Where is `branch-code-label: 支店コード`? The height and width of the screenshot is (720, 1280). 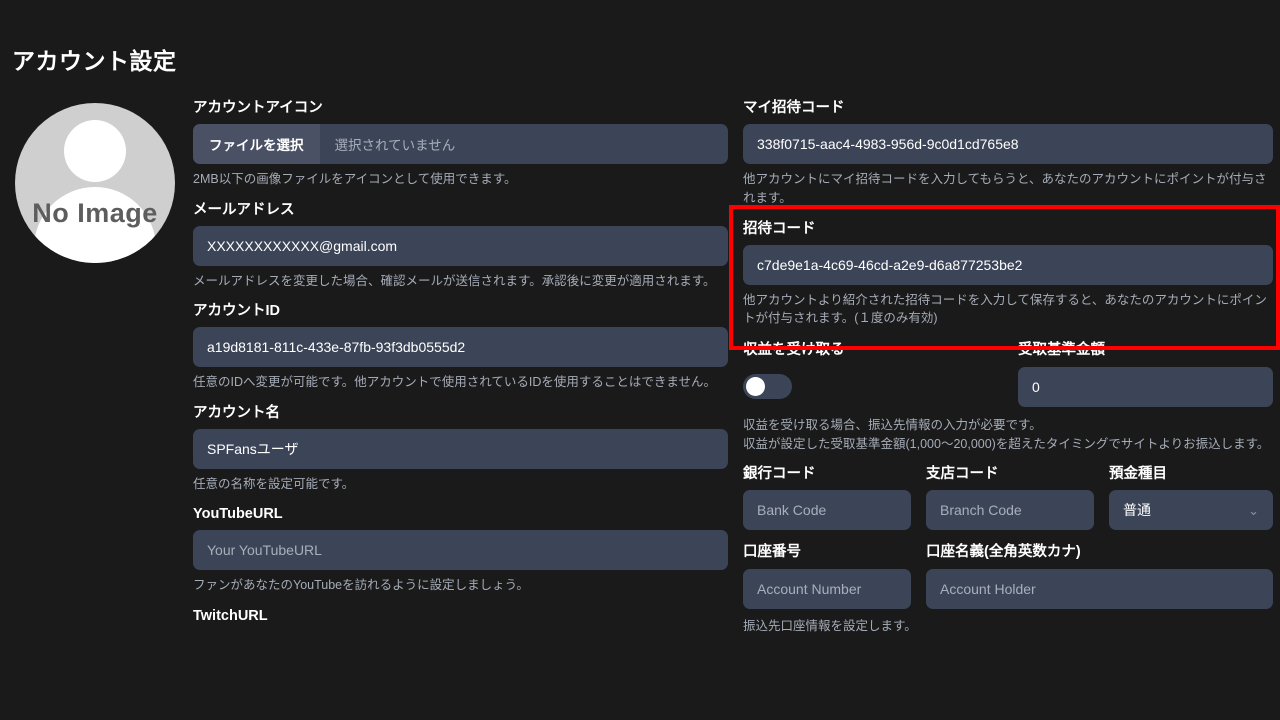
branch-code-label: 支店コード is located at coordinates (962, 473).